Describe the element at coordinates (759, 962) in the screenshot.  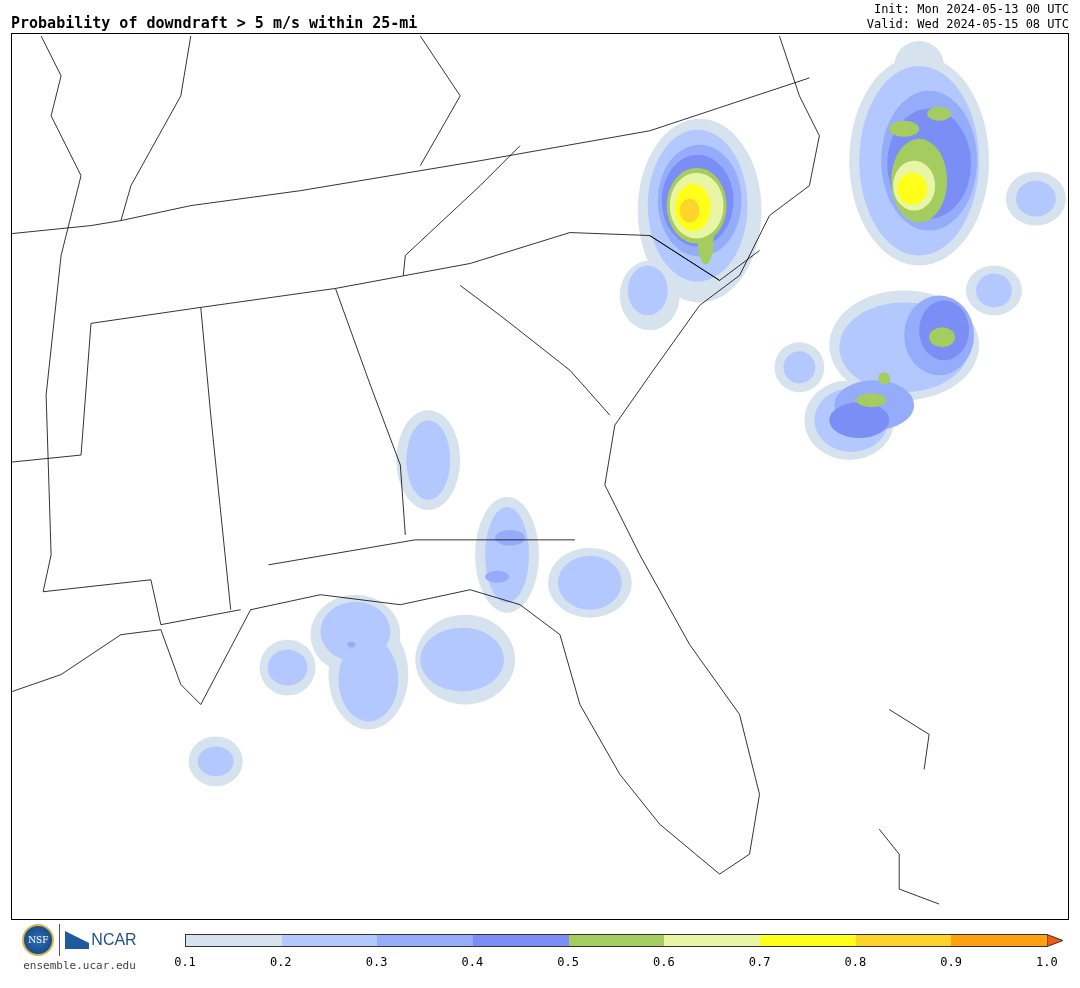
I see `colorbar-label: 0.7` at that location.